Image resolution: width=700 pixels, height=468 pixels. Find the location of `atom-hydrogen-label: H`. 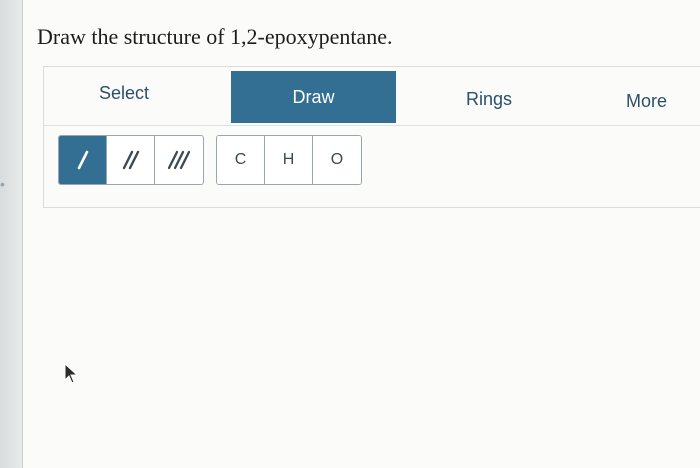

atom-hydrogen-label: H is located at coordinates (288, 159).